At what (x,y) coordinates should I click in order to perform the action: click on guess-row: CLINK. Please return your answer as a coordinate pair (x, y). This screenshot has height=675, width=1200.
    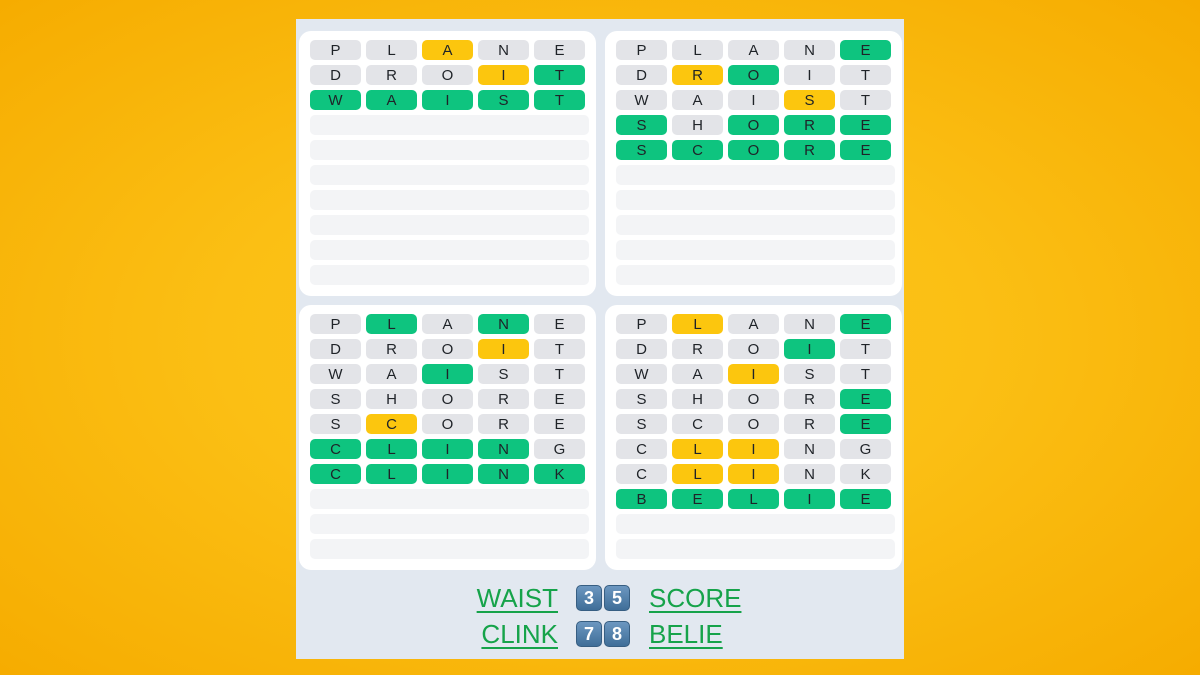
    Looking at the image, I should click on (449, 474).